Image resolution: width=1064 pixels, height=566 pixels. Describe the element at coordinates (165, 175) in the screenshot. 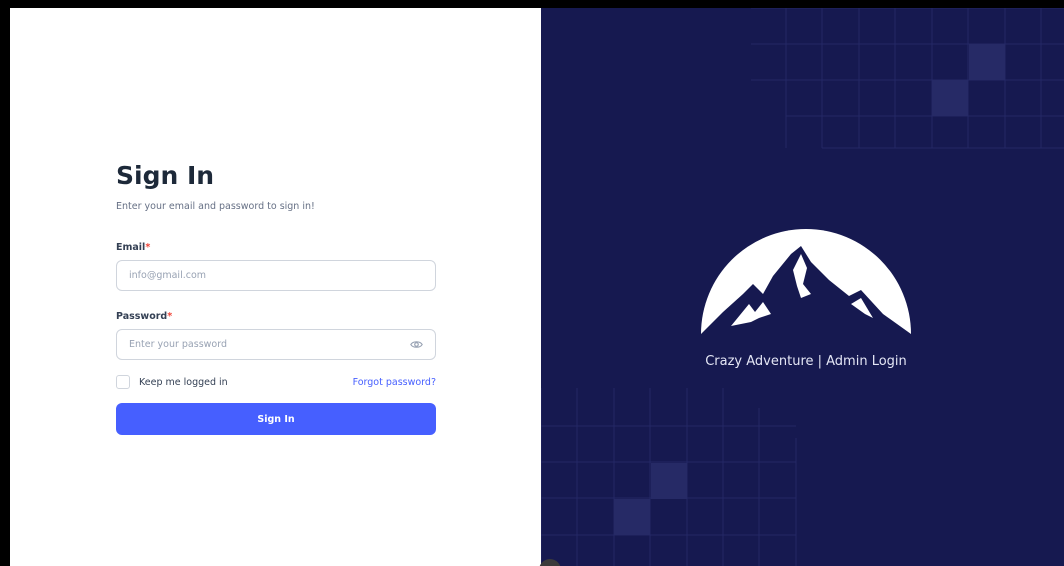

I see `page-title: Sign In` at that location.